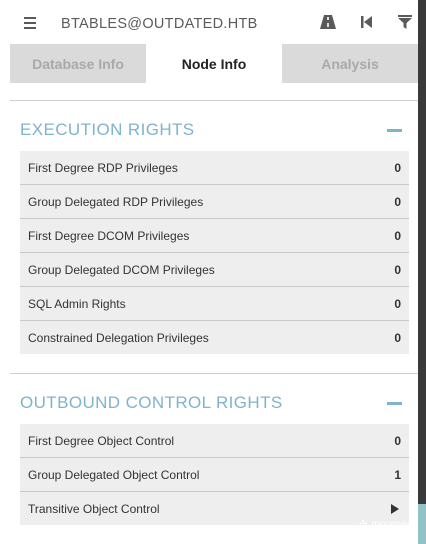 The image size is (426, 544). What do you see at coordinates (397, 474) in the screenshot?
I see `row-value: 1` at bounding box center [397, 474].